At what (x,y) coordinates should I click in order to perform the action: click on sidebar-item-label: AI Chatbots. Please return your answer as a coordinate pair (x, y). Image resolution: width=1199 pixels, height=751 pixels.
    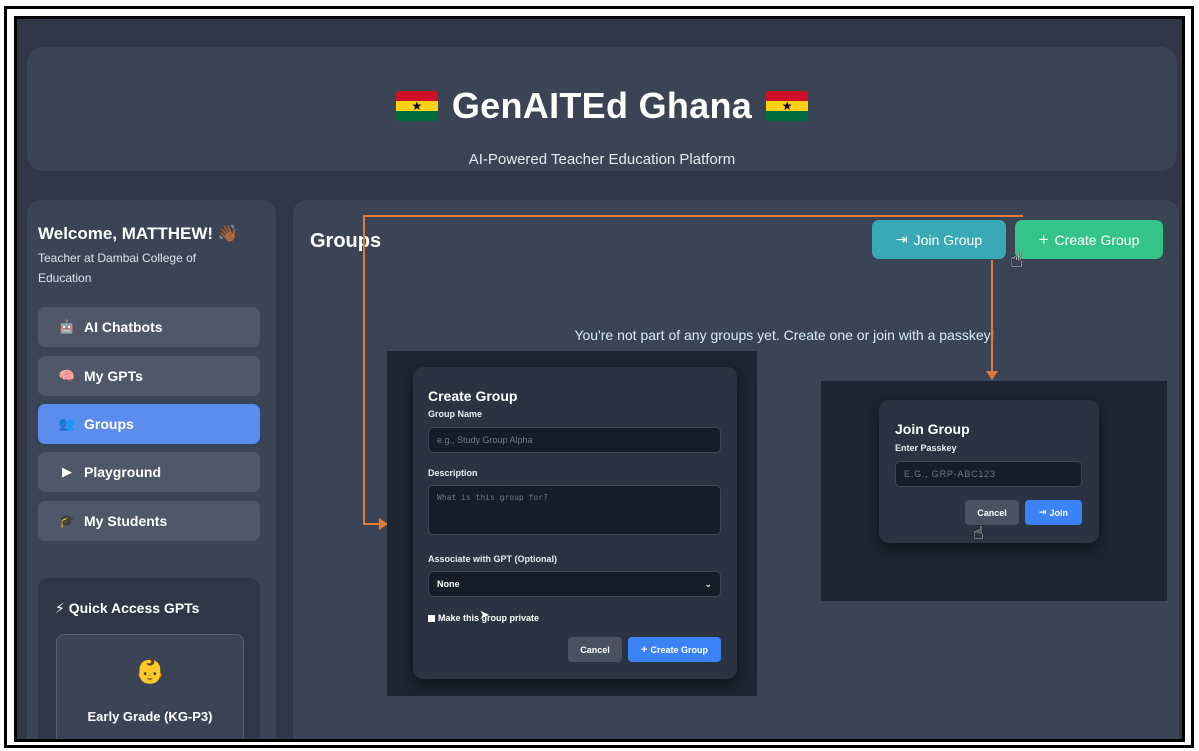
    Looking at the image, I should click on (123, 327).